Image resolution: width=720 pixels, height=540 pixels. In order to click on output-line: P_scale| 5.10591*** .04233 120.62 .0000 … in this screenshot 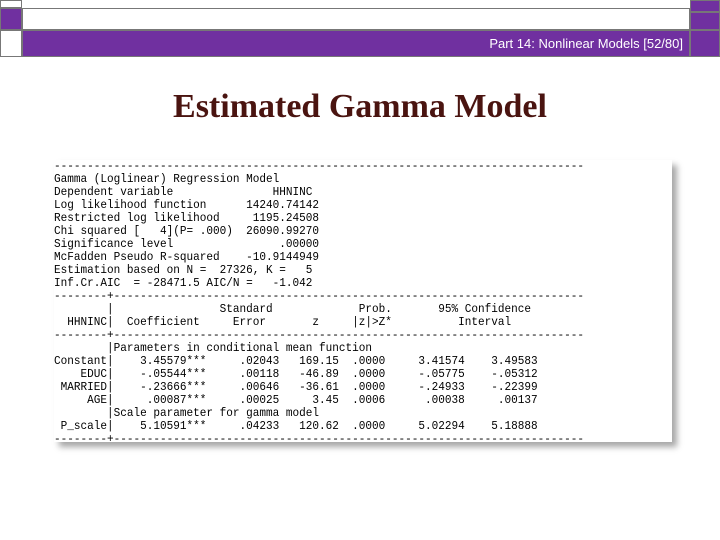, I will do `click(296, 426)`.